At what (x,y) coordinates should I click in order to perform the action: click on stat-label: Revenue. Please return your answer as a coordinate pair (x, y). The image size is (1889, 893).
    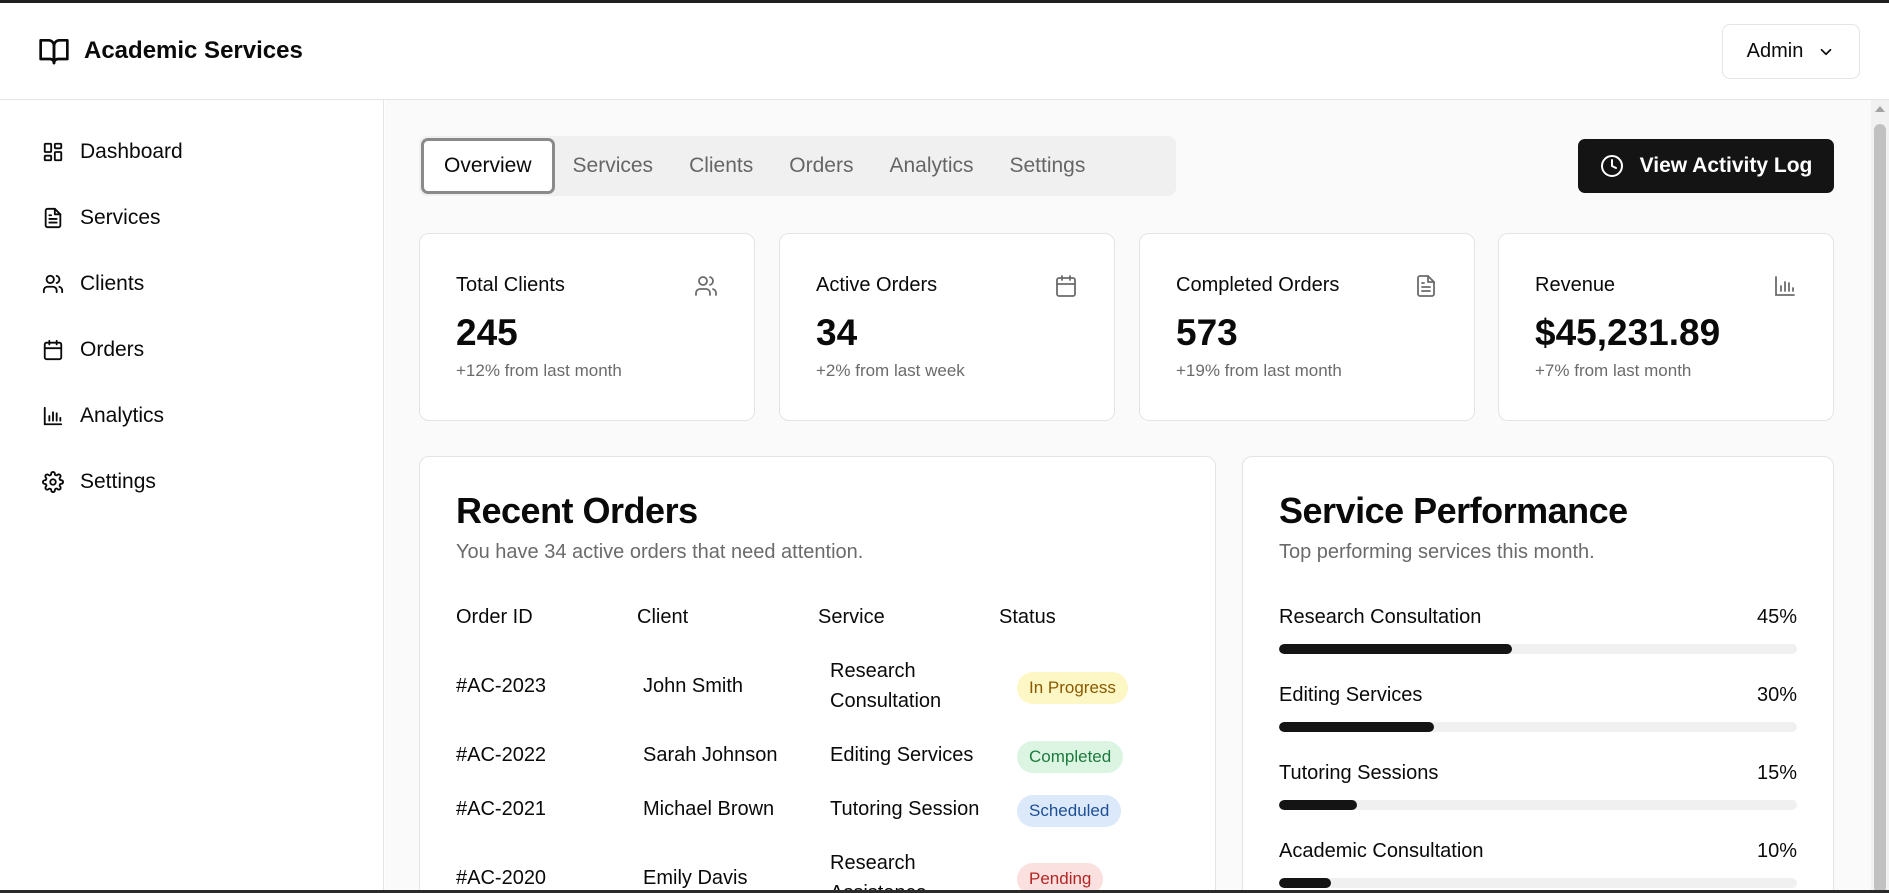
    Looking at the image, I should click on (1575, 285).